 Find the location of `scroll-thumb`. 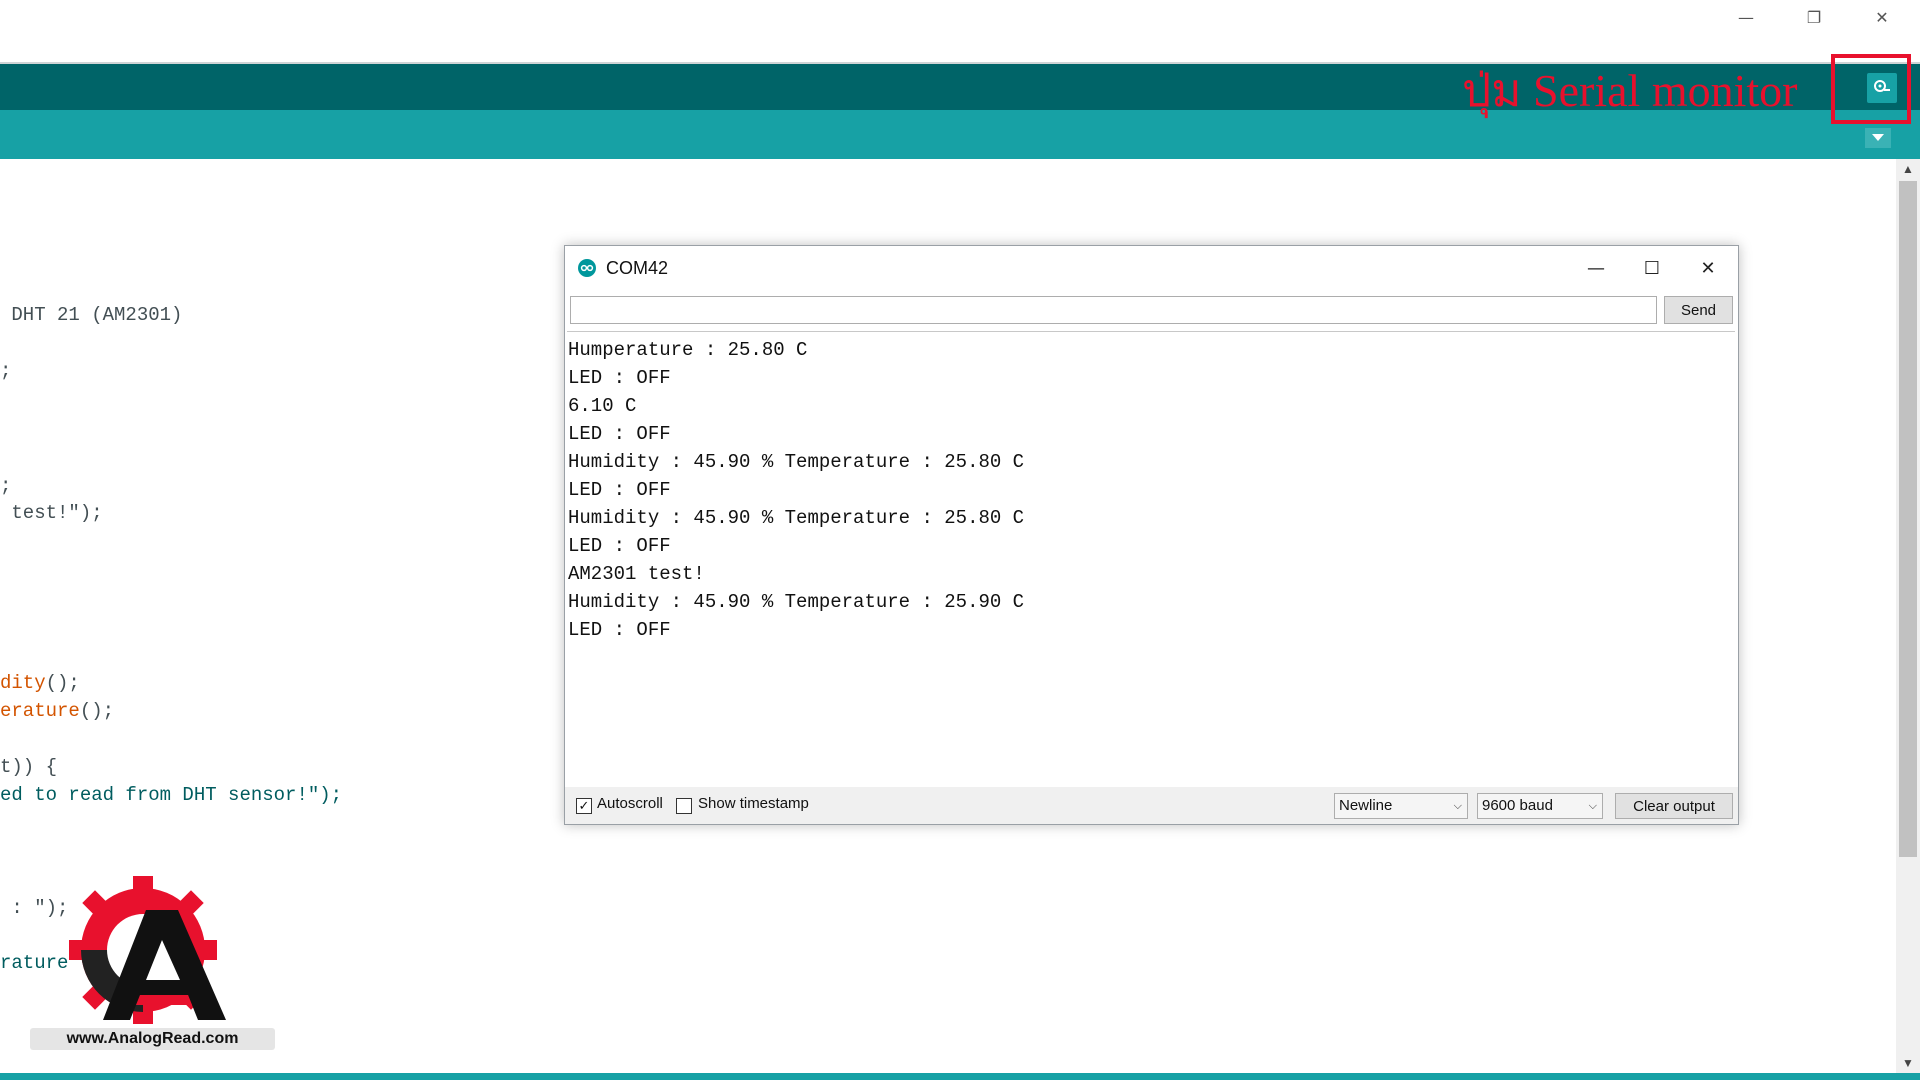

scroll-thumb is located at coordinates (1908, 519).